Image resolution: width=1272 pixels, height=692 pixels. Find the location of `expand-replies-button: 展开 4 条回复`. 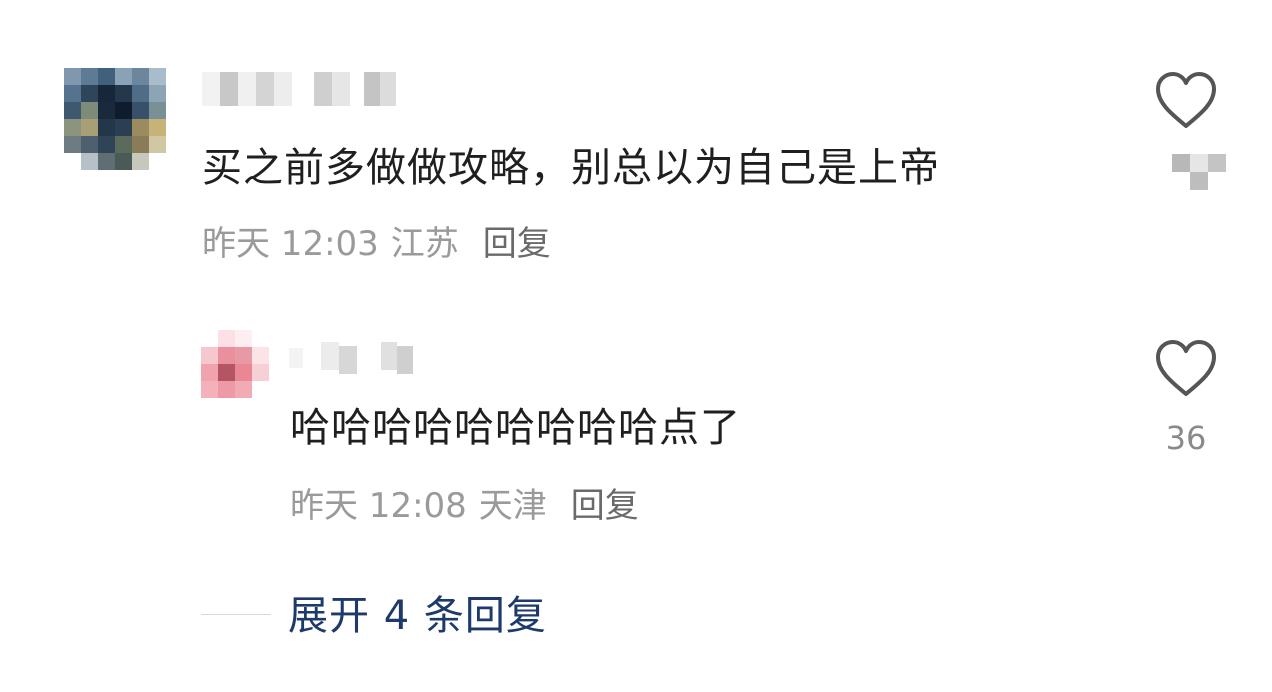

expand-replies-button: 展开 4 条回复 is located at coordinates (417, 616).